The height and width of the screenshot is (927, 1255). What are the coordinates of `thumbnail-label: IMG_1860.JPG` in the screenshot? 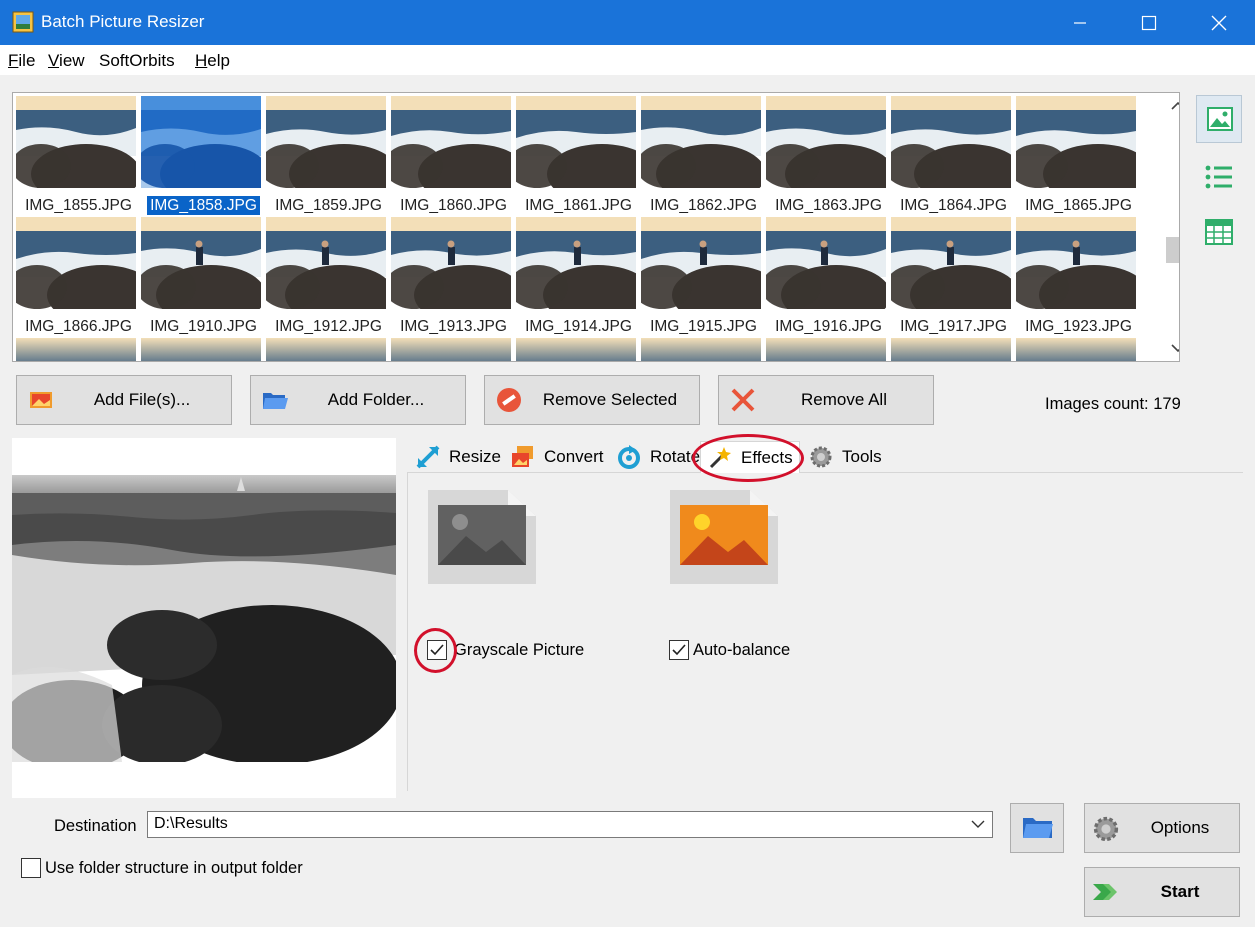 It's located at (453, 205).